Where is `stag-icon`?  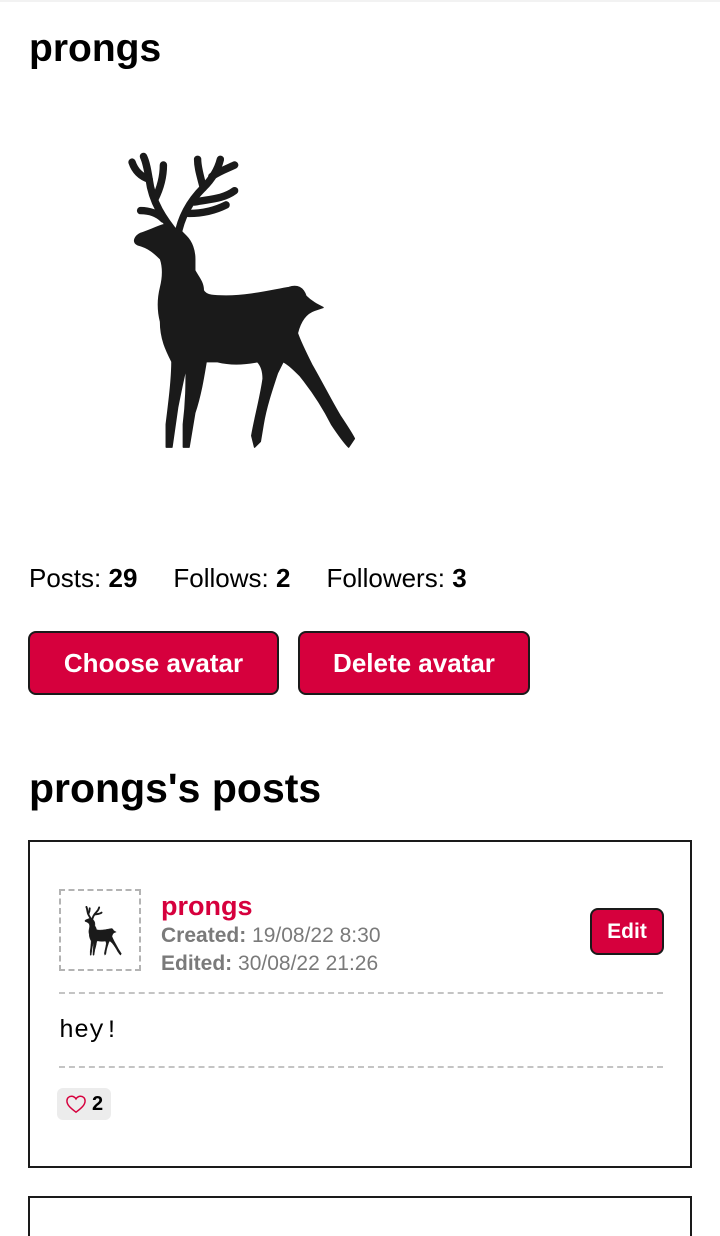
stag-icon is located at coordinates (103, 931).